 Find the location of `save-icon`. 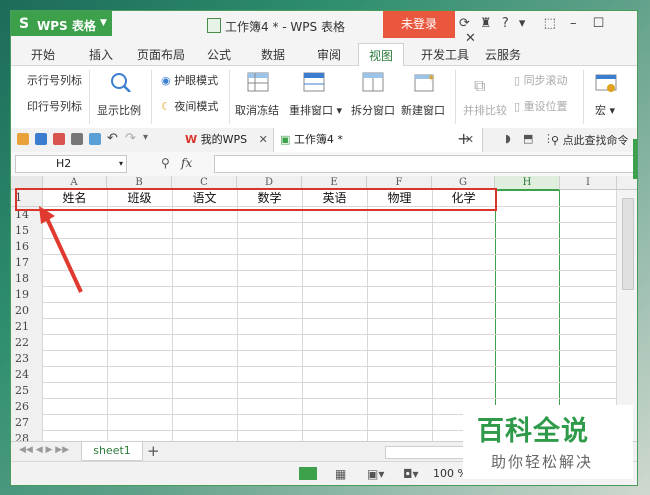

save-icon is located at coordinates (41, 139).